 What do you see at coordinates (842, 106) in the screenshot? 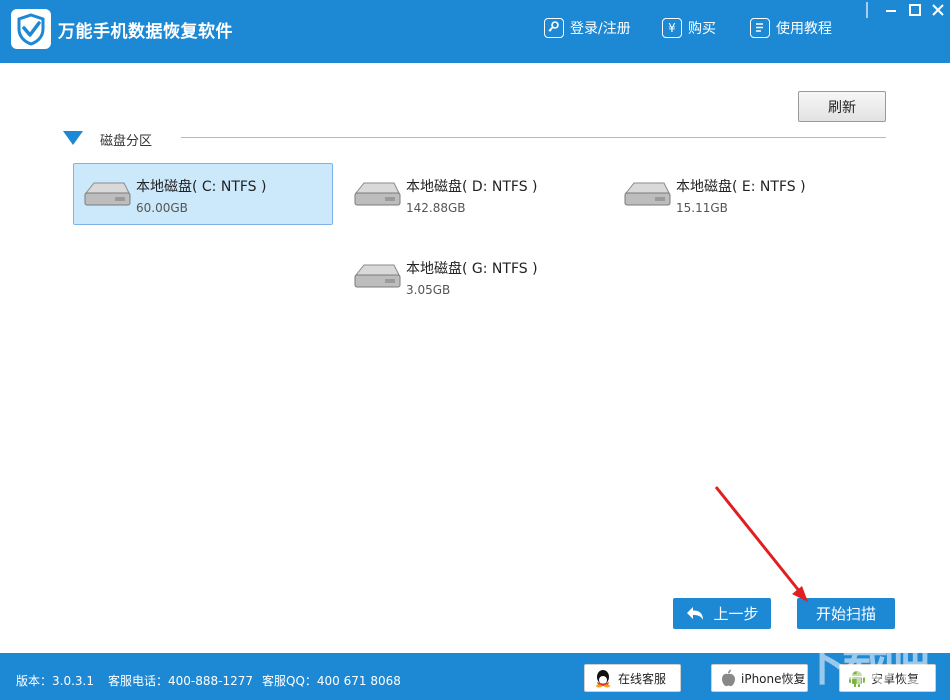
I see `refresh-button: 刷新` at bounding box center [842, 106].